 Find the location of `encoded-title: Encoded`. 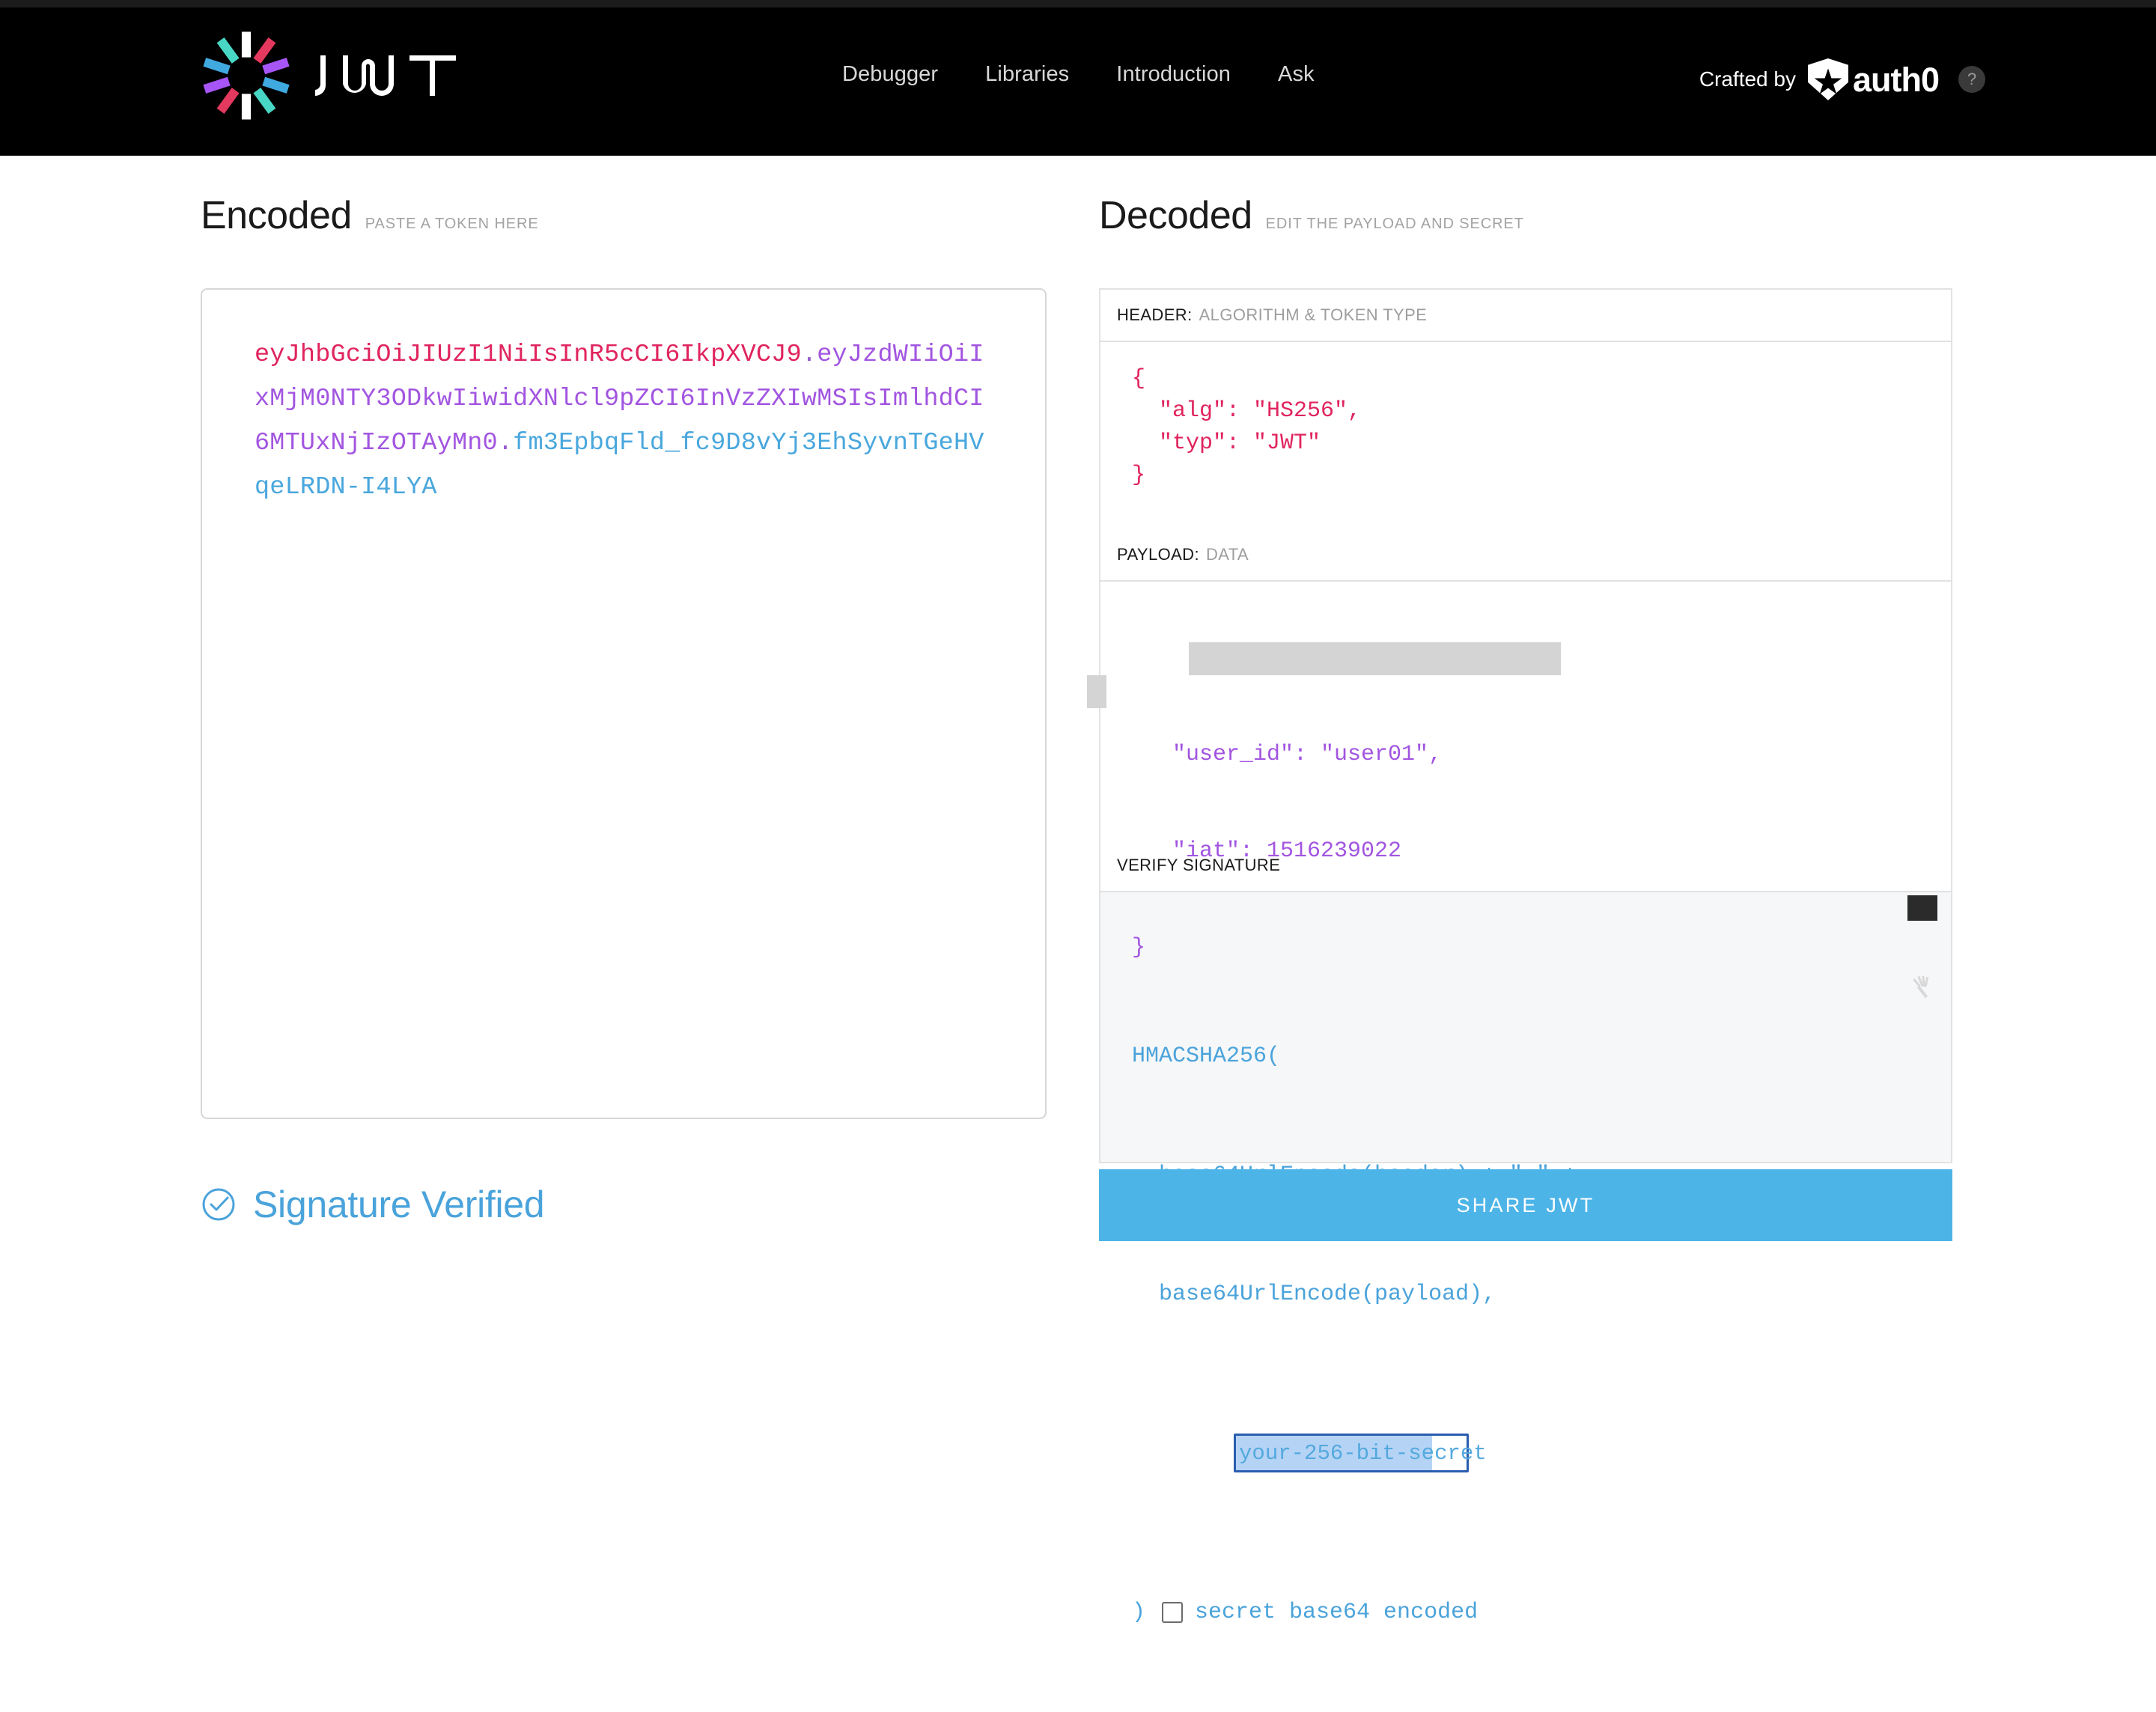

encoded-title: Encoded is located at coordinates (276, 215).